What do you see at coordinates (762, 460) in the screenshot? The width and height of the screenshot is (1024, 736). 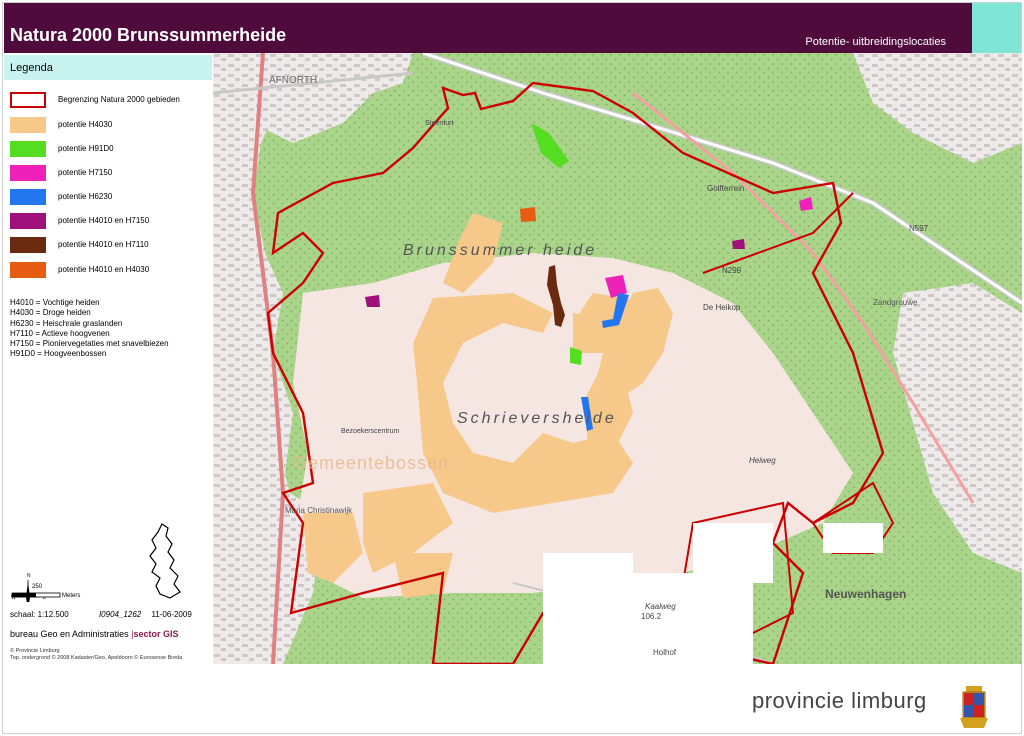 I see `label-heiweg: Heiweg` at bounding box center [762, 460].